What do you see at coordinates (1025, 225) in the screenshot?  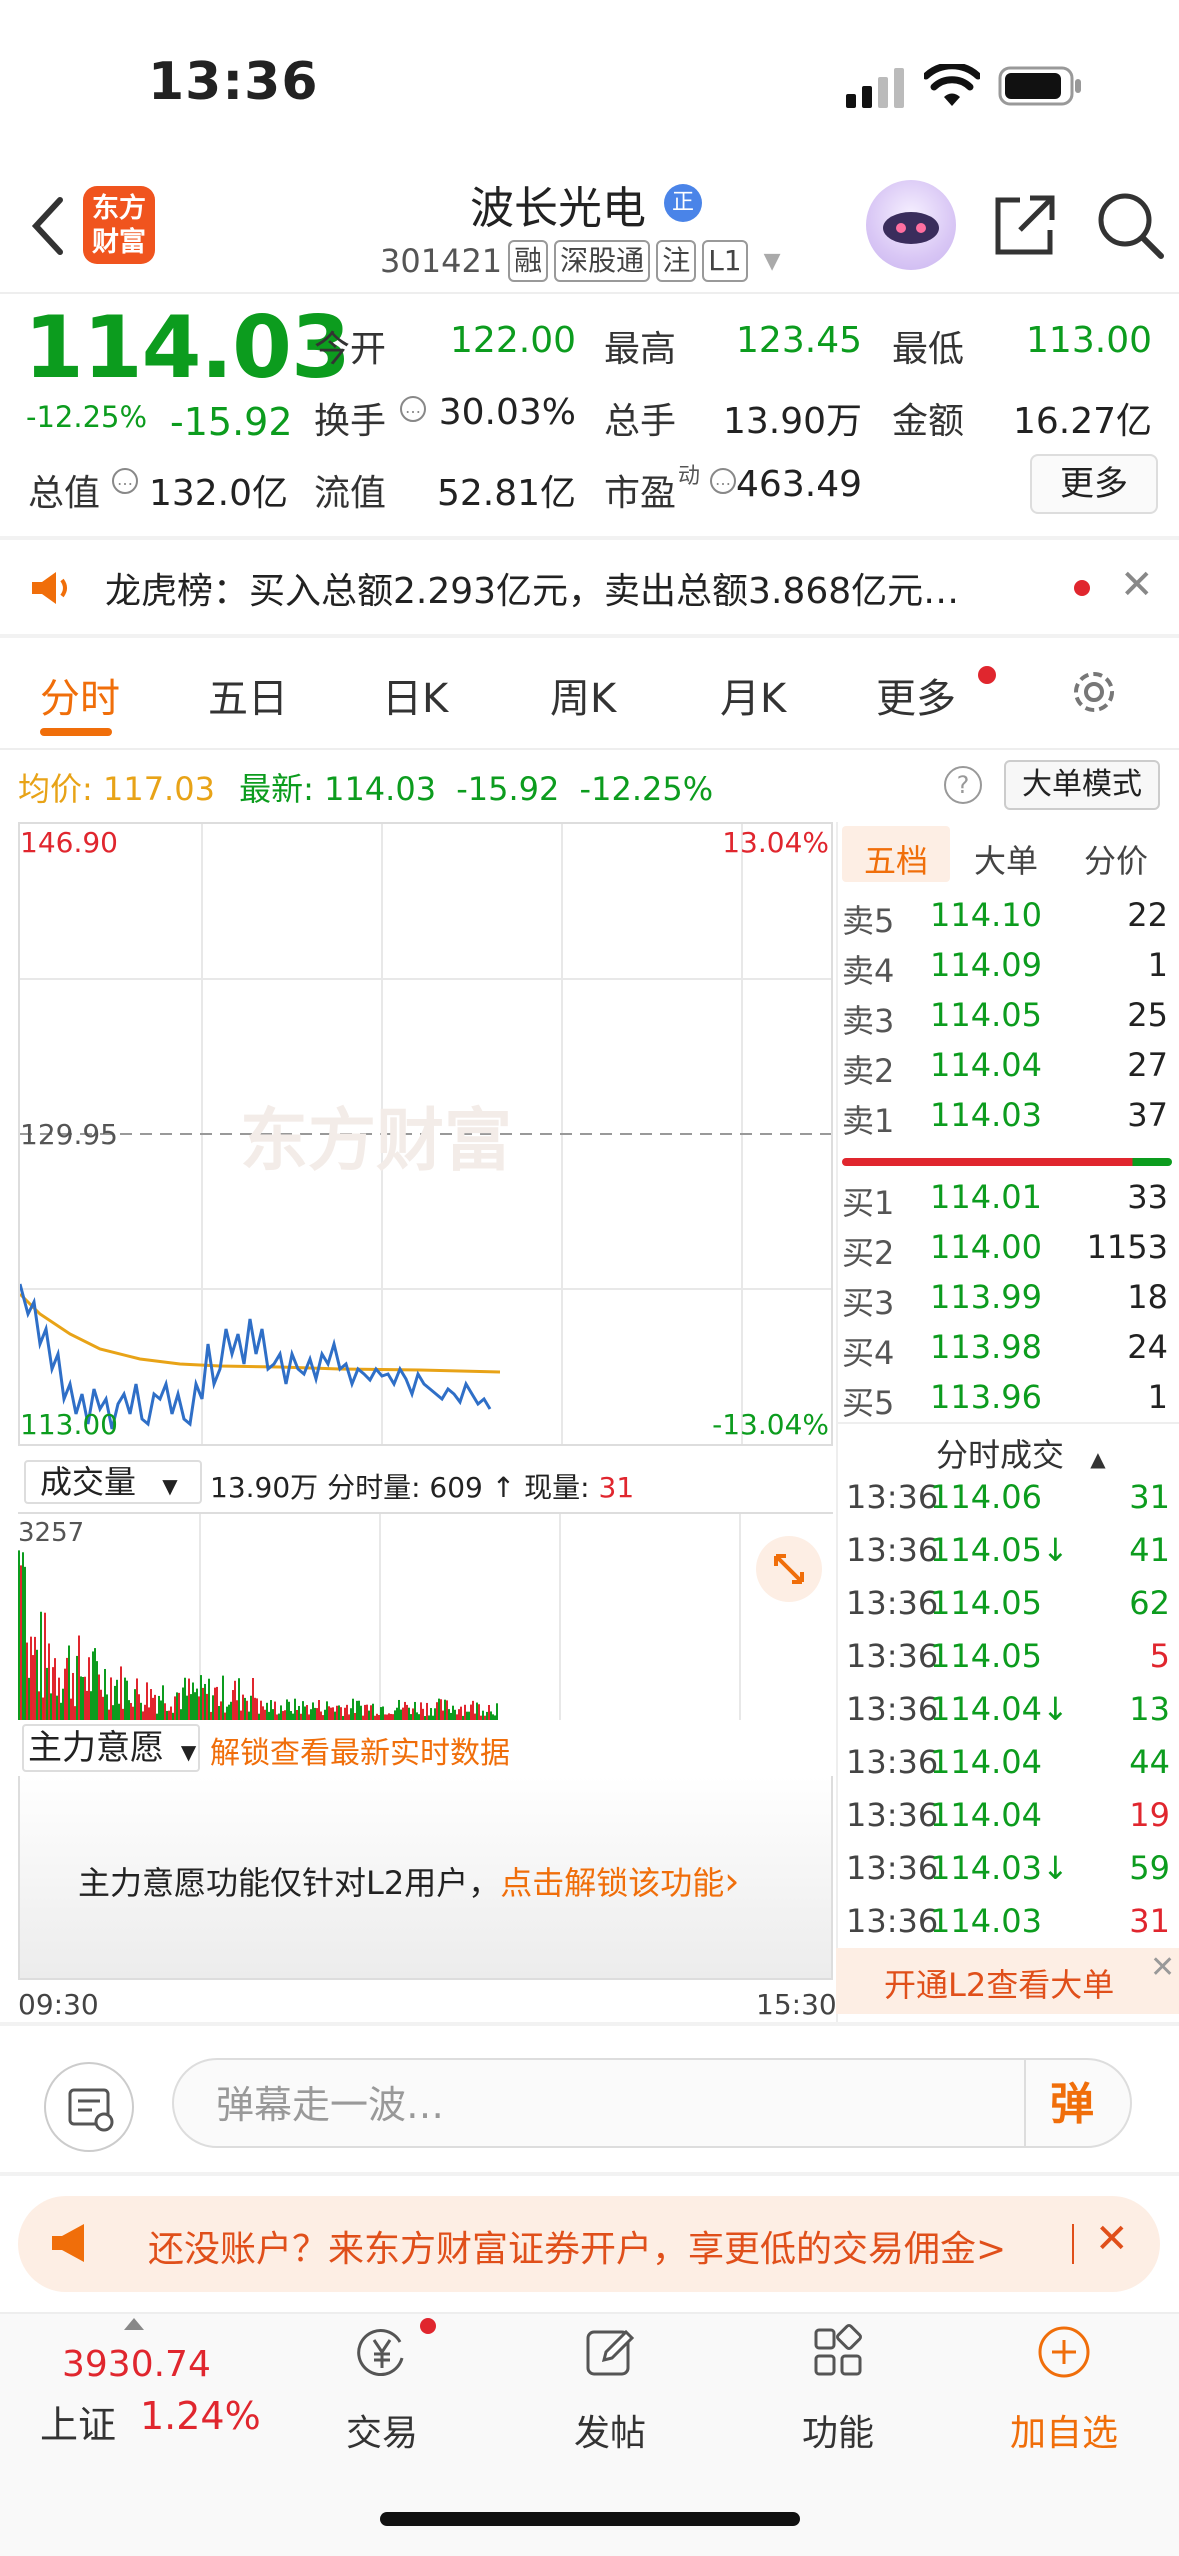 I see `share-icon` at bounding box center [1025, 225].